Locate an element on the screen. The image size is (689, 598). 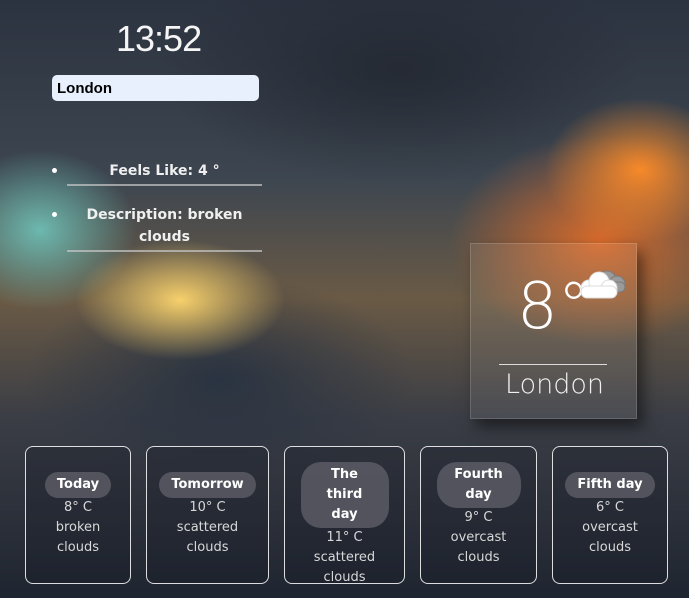
list-item: Feels Like: 4 ° is located at coordinates (159, 173).